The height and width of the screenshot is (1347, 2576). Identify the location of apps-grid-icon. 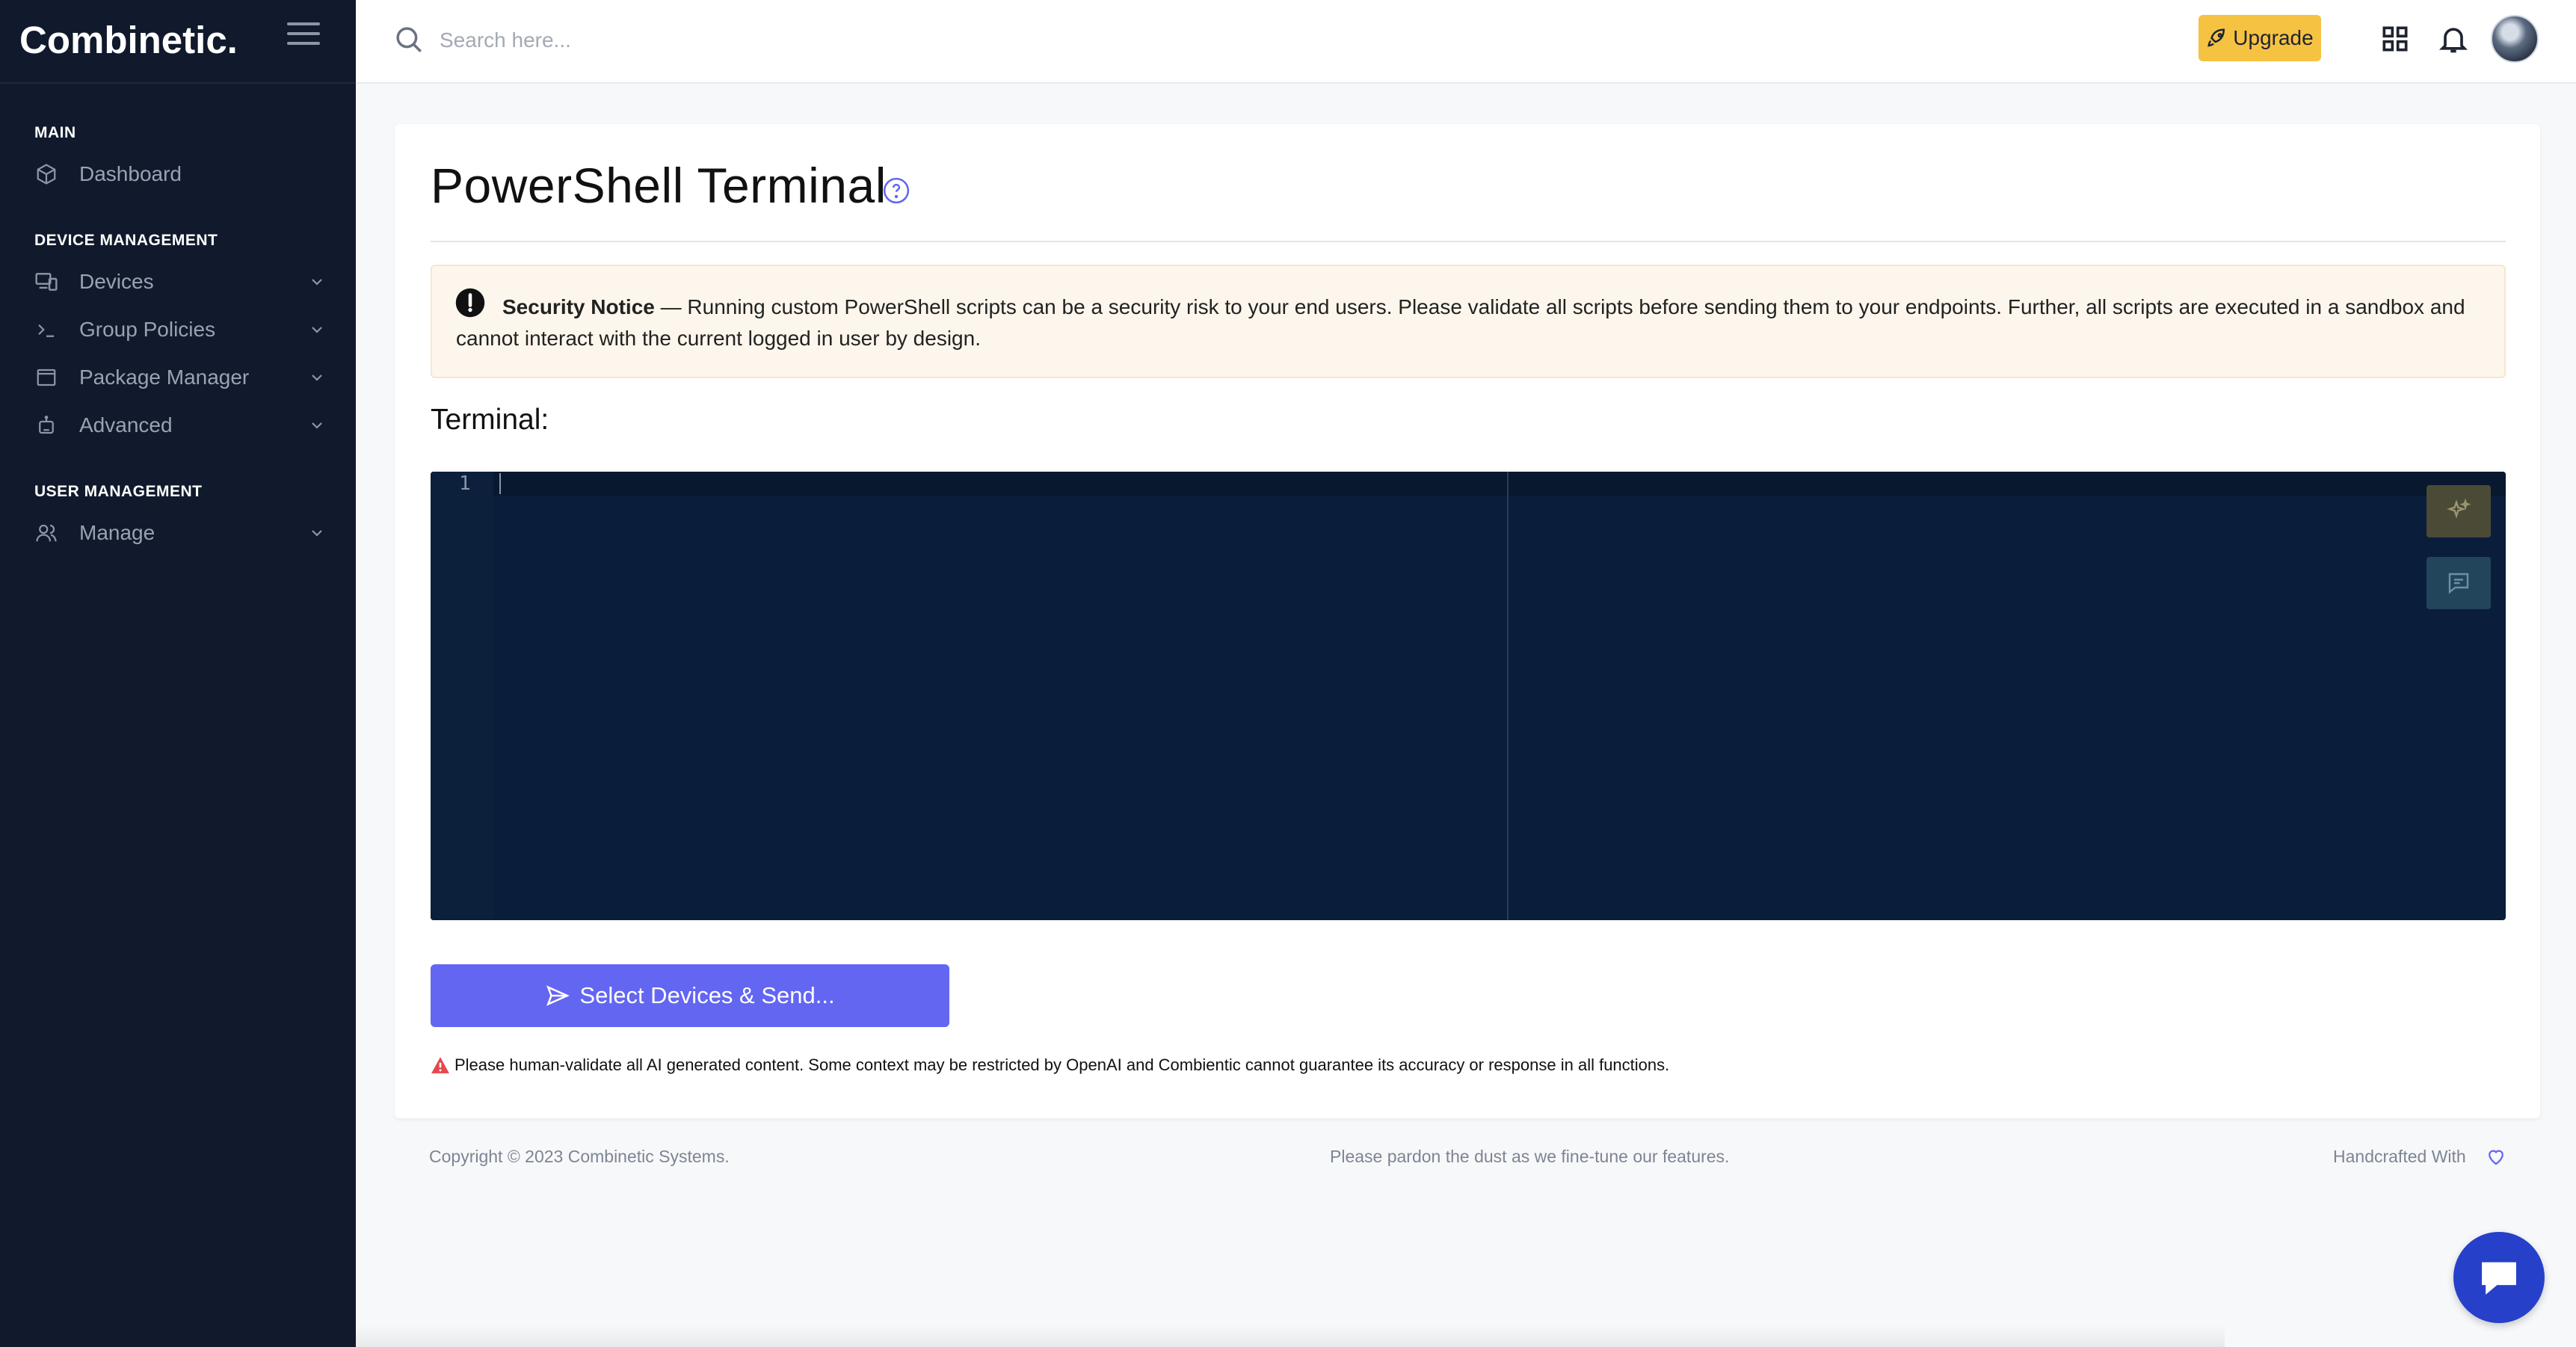
(2395, 38).